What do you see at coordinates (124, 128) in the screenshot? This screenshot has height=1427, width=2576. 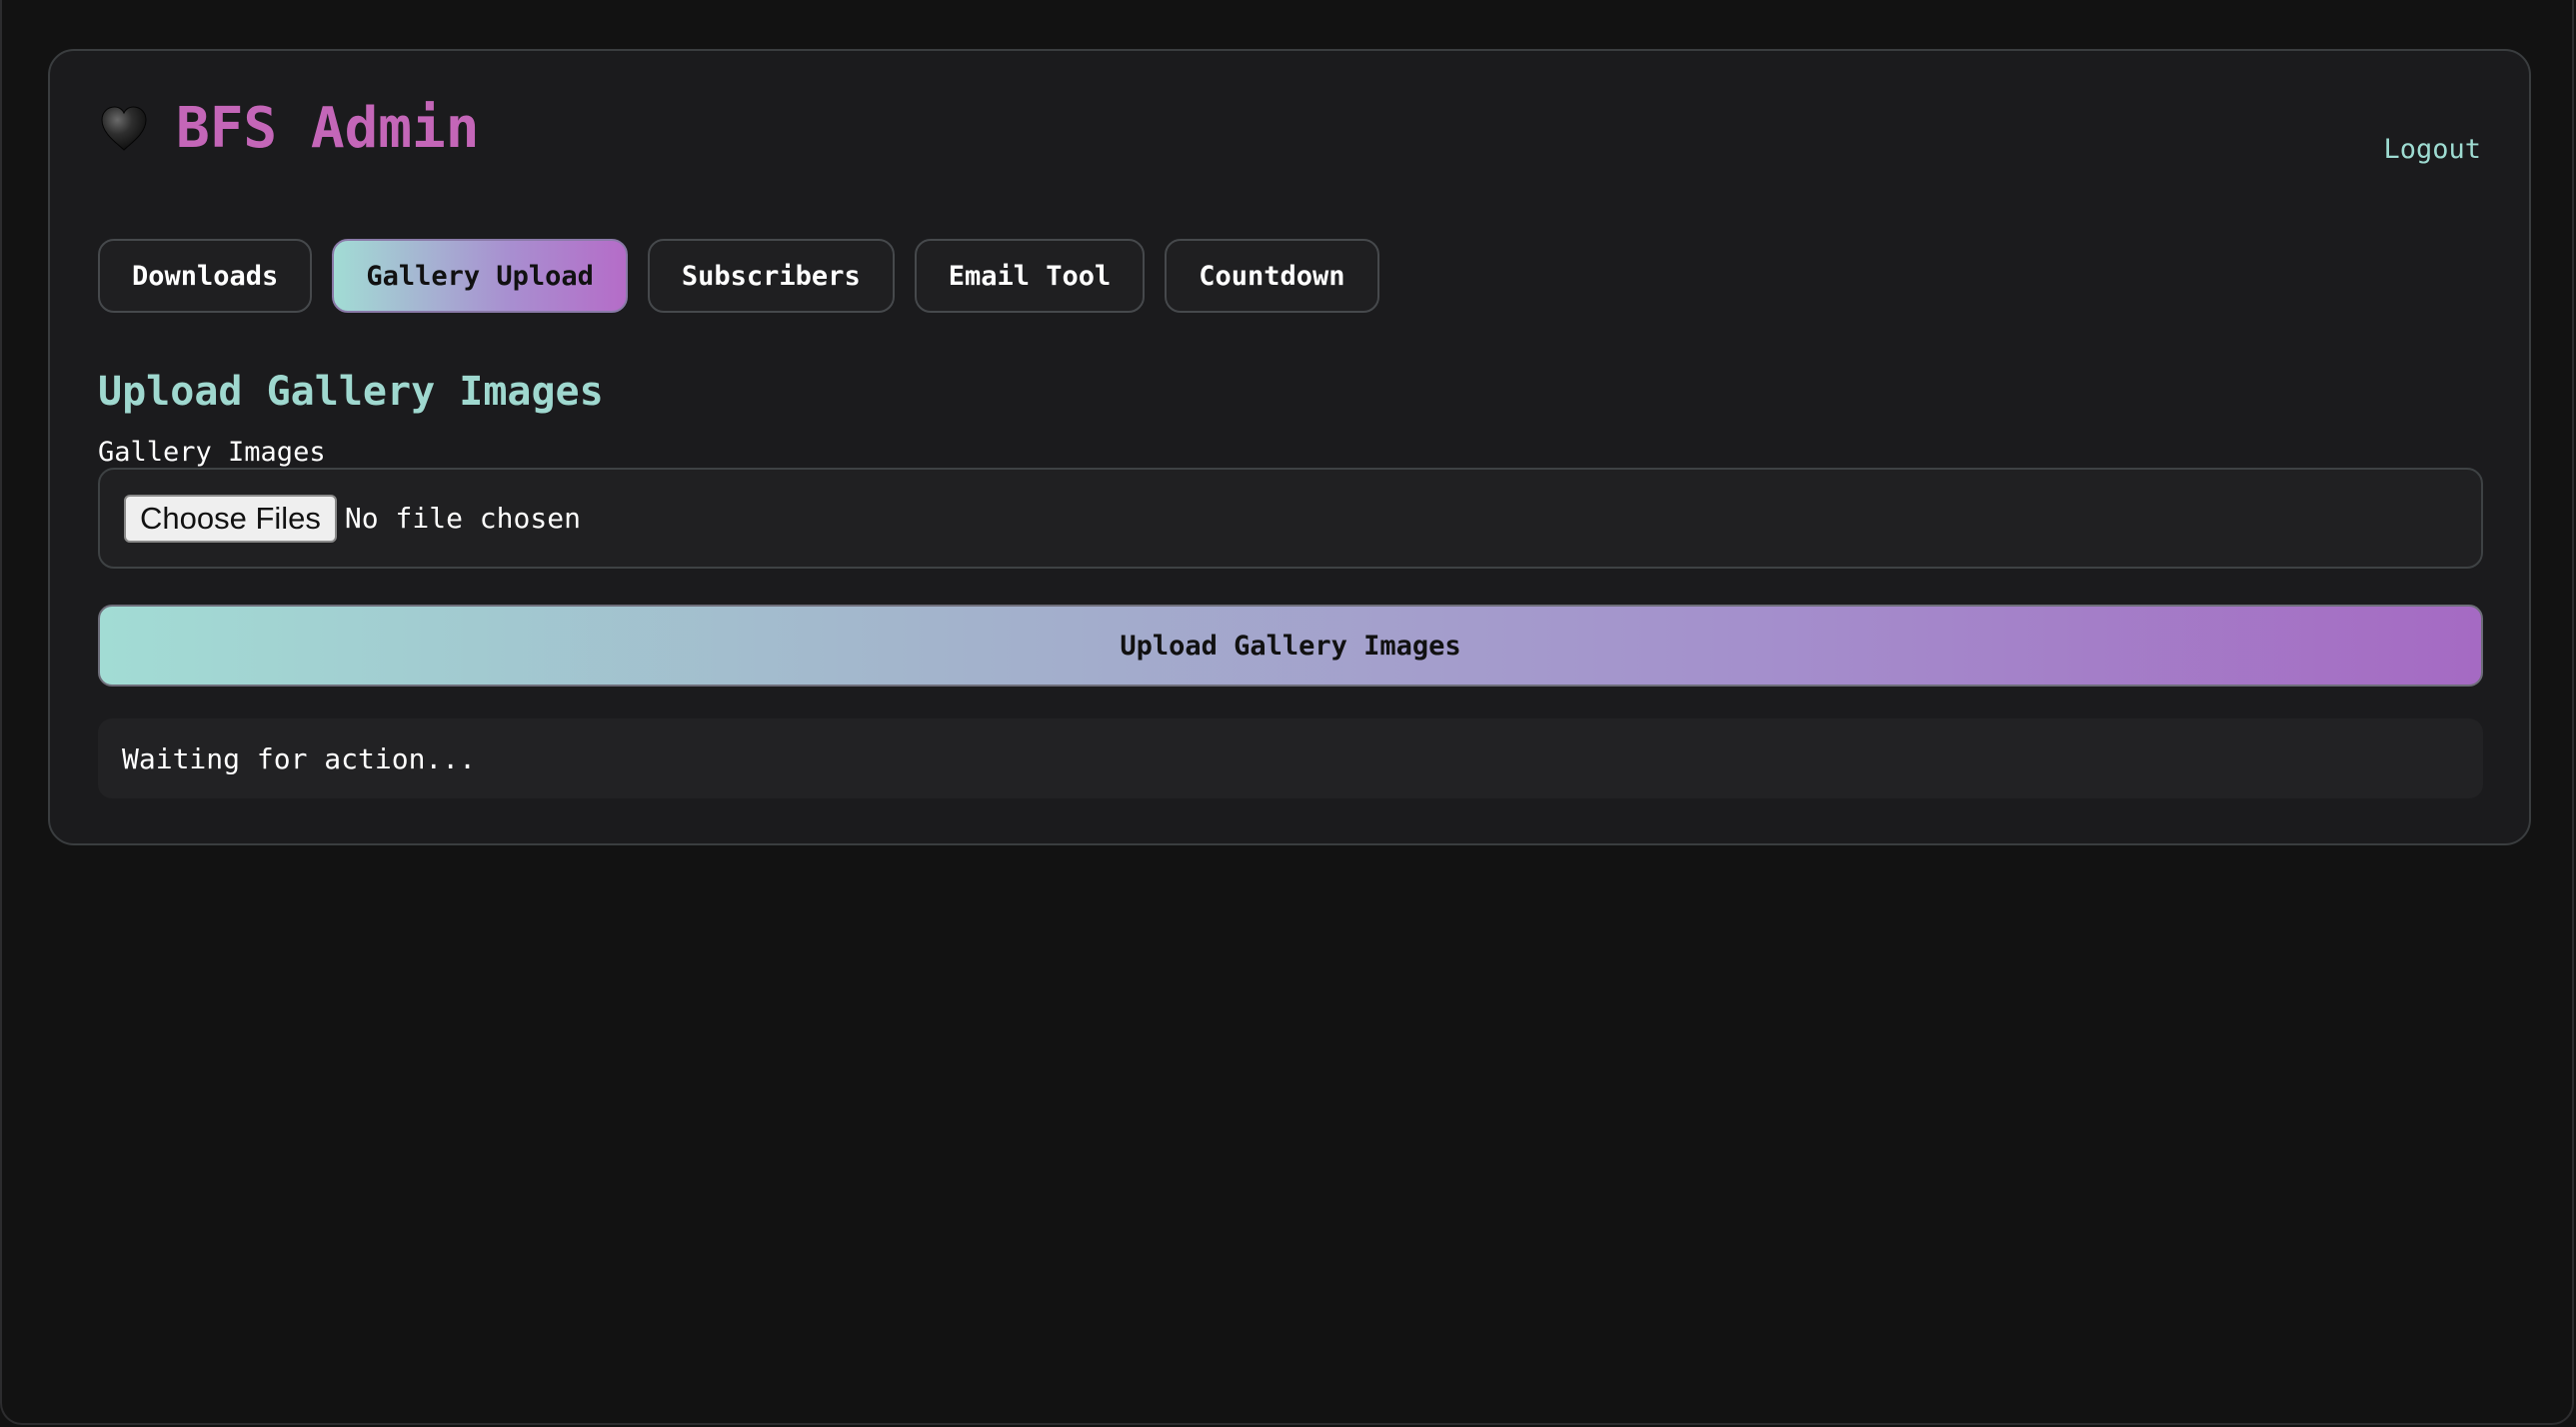 I see `black-heart-icon` at bounding box center [124, 128].